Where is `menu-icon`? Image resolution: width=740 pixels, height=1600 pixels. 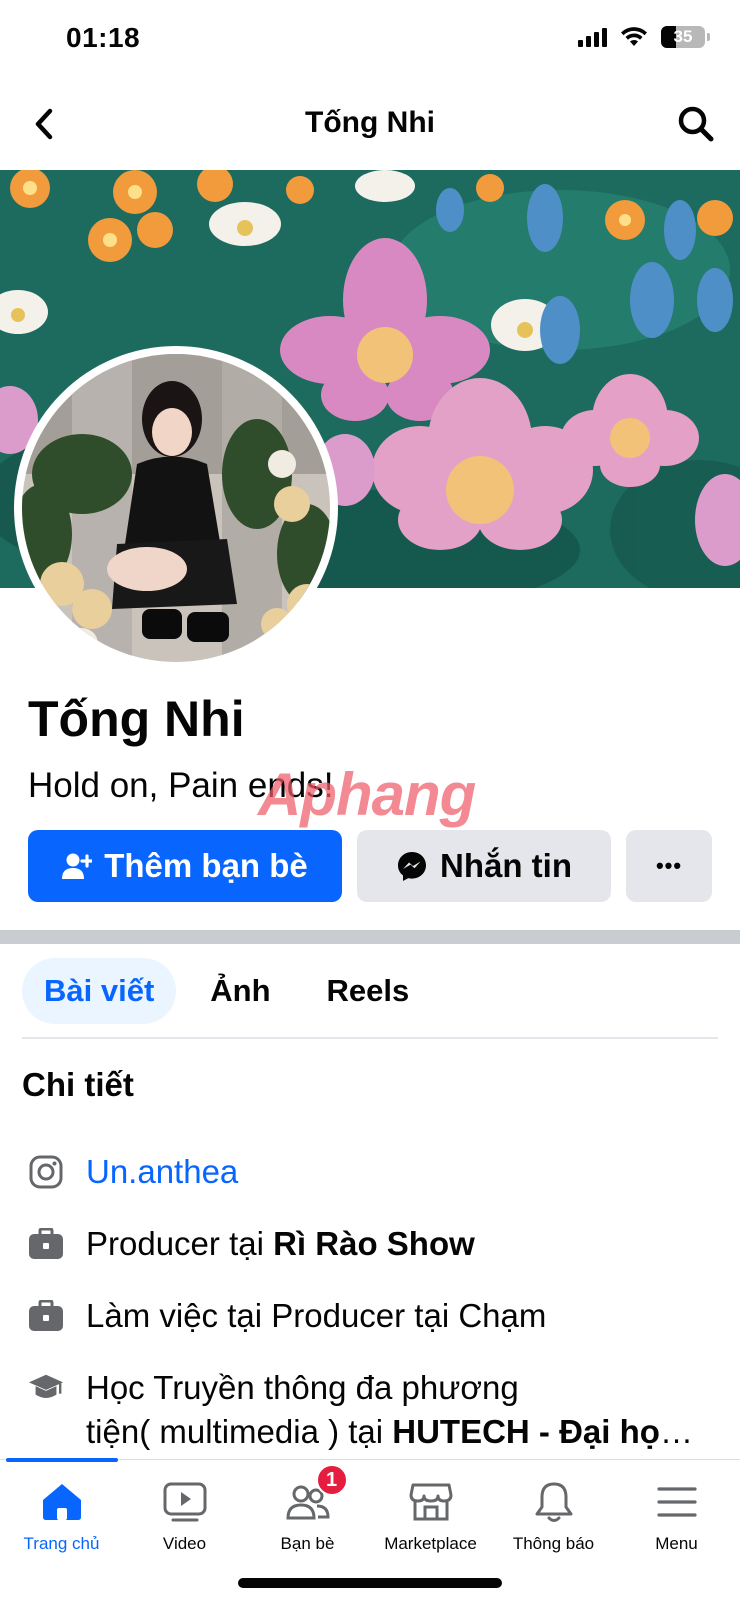
menu-icon is located at coordinates (677, 1502).